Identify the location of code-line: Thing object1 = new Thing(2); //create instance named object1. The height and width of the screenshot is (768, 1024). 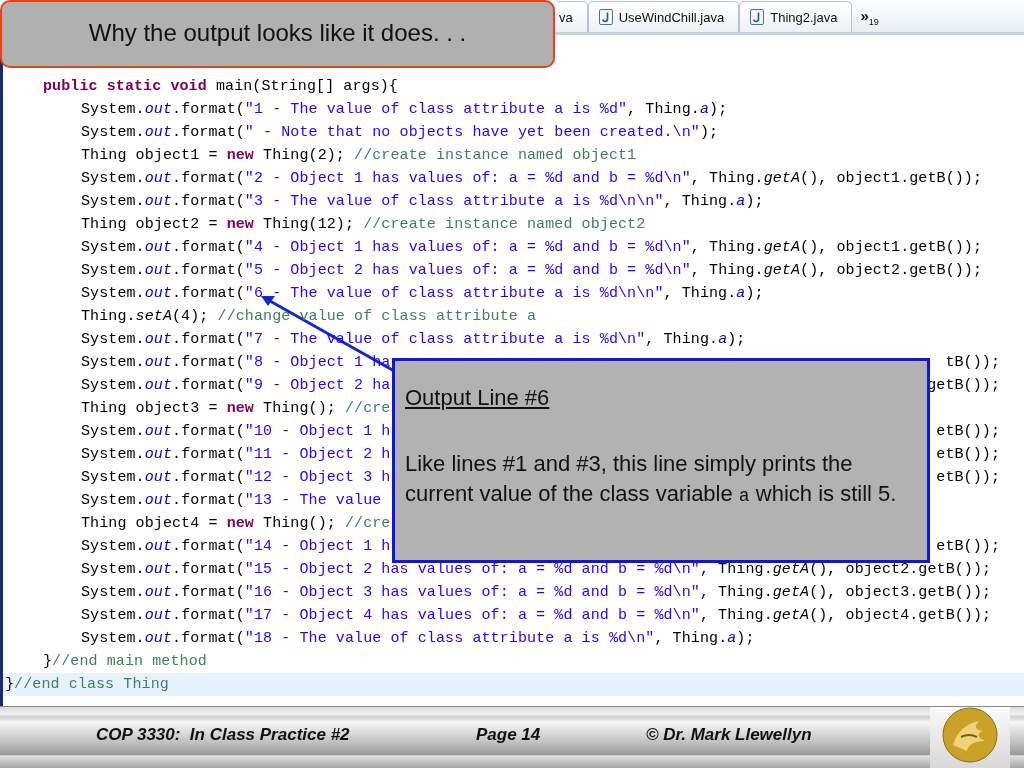
(359, 155).